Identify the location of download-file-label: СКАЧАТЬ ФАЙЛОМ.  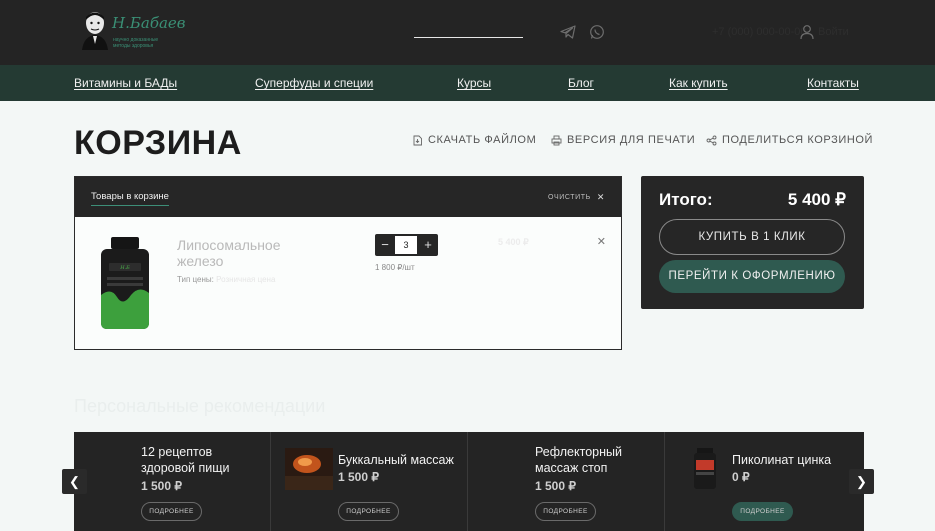
(482, 140).